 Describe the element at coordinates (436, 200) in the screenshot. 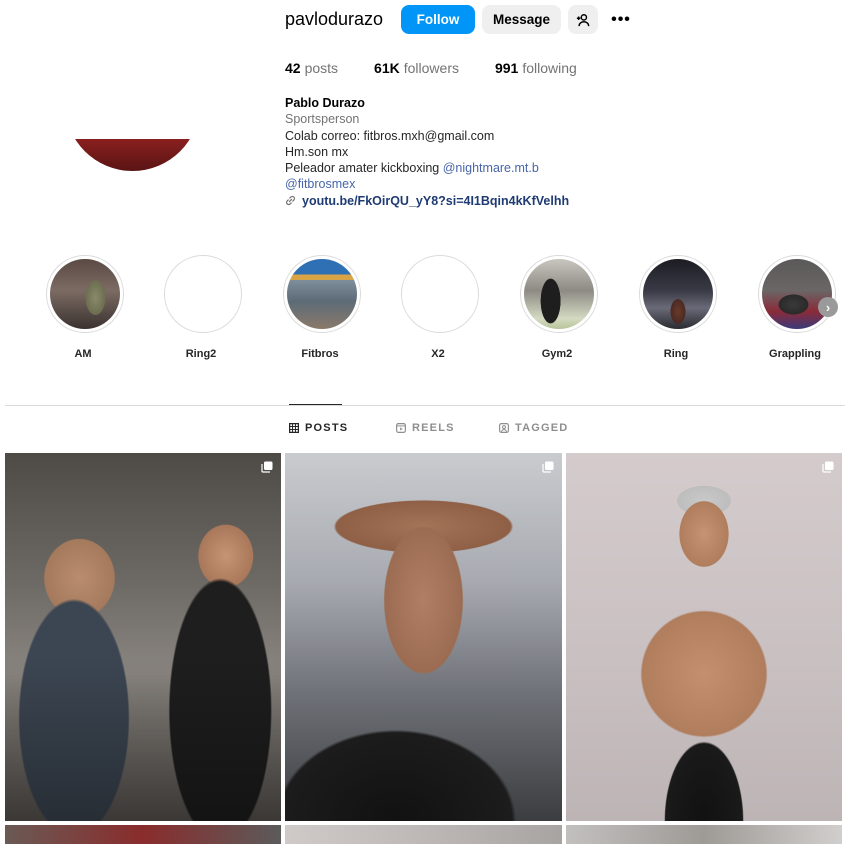

I see `external-link-text: youtu.be/FkOirQU_yY8?si=4I1Bqin4kKfVelhh` at that location.